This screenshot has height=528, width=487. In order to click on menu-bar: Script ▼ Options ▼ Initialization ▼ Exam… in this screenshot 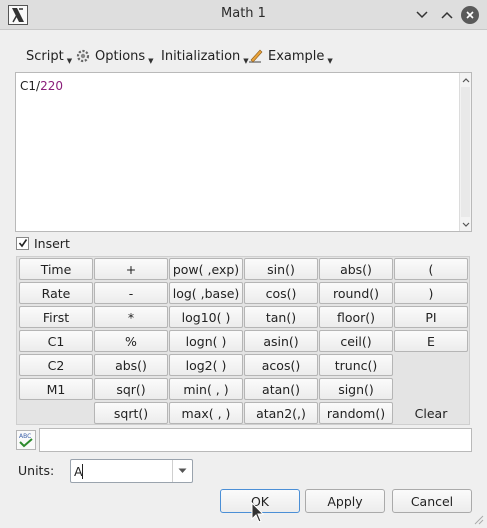, I will do `click(243, 56)`.